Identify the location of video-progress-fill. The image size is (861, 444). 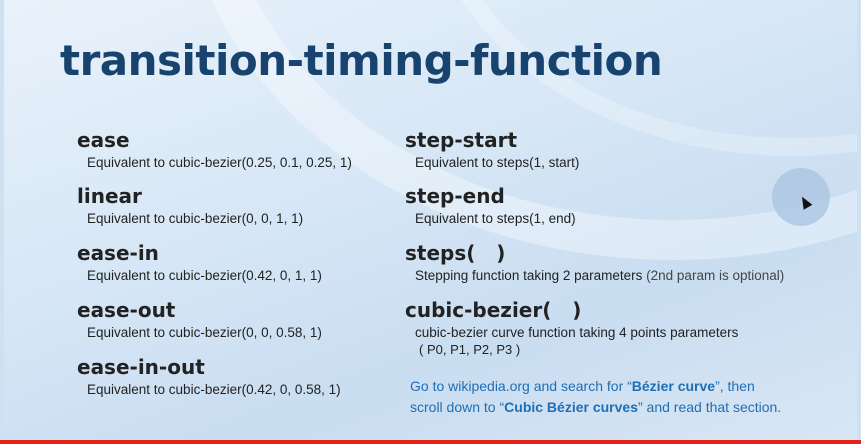
(430, 442).